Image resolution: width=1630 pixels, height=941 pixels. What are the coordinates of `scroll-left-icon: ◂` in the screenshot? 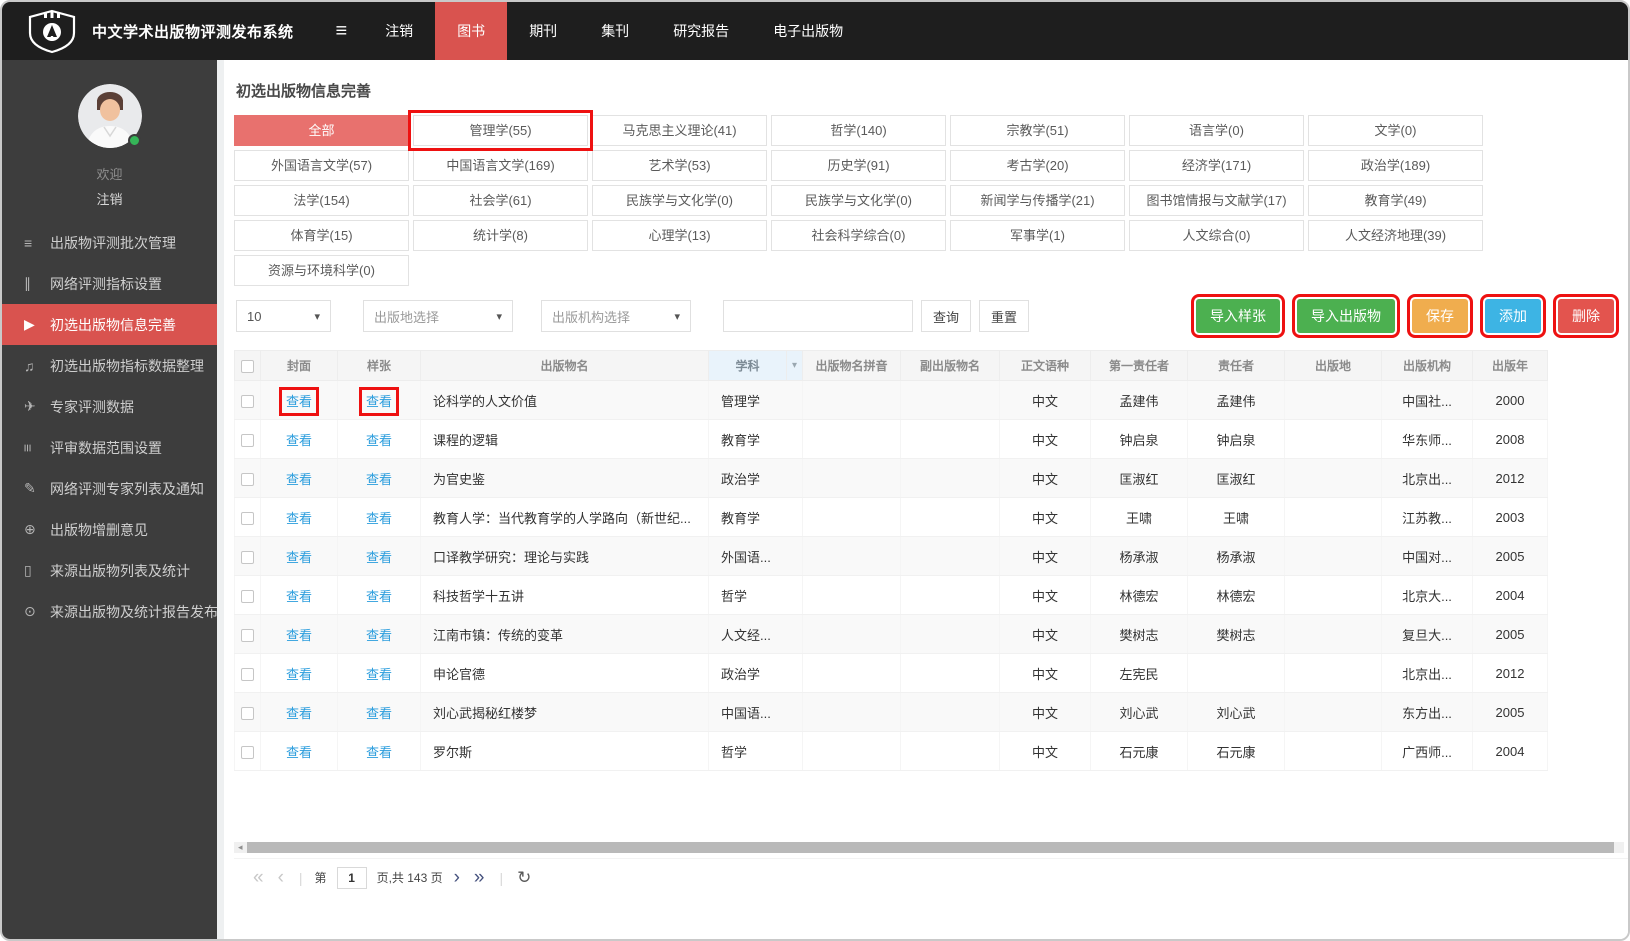 It's located at (240, 847).